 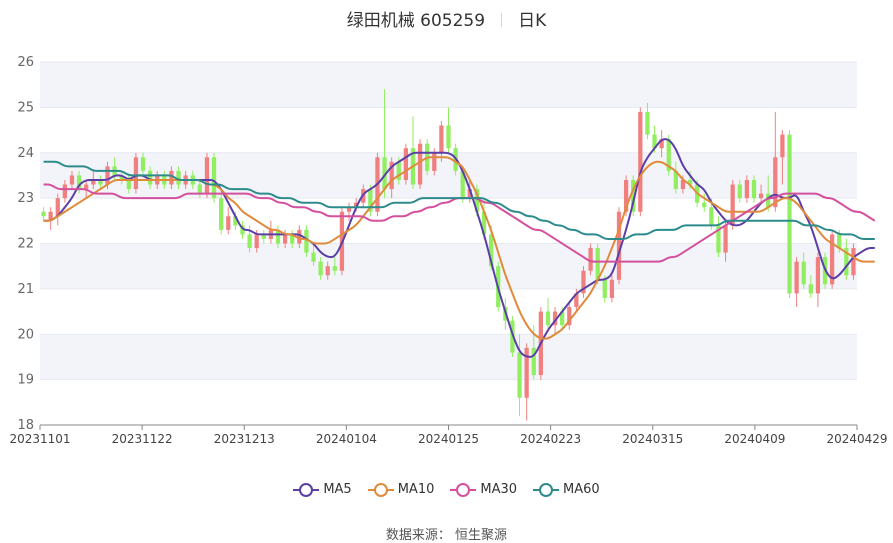 What do you see at coordinates (754, 439) in the screenshot?
I see `x-tick-label: 20240409` at bounding box center [754, 439].